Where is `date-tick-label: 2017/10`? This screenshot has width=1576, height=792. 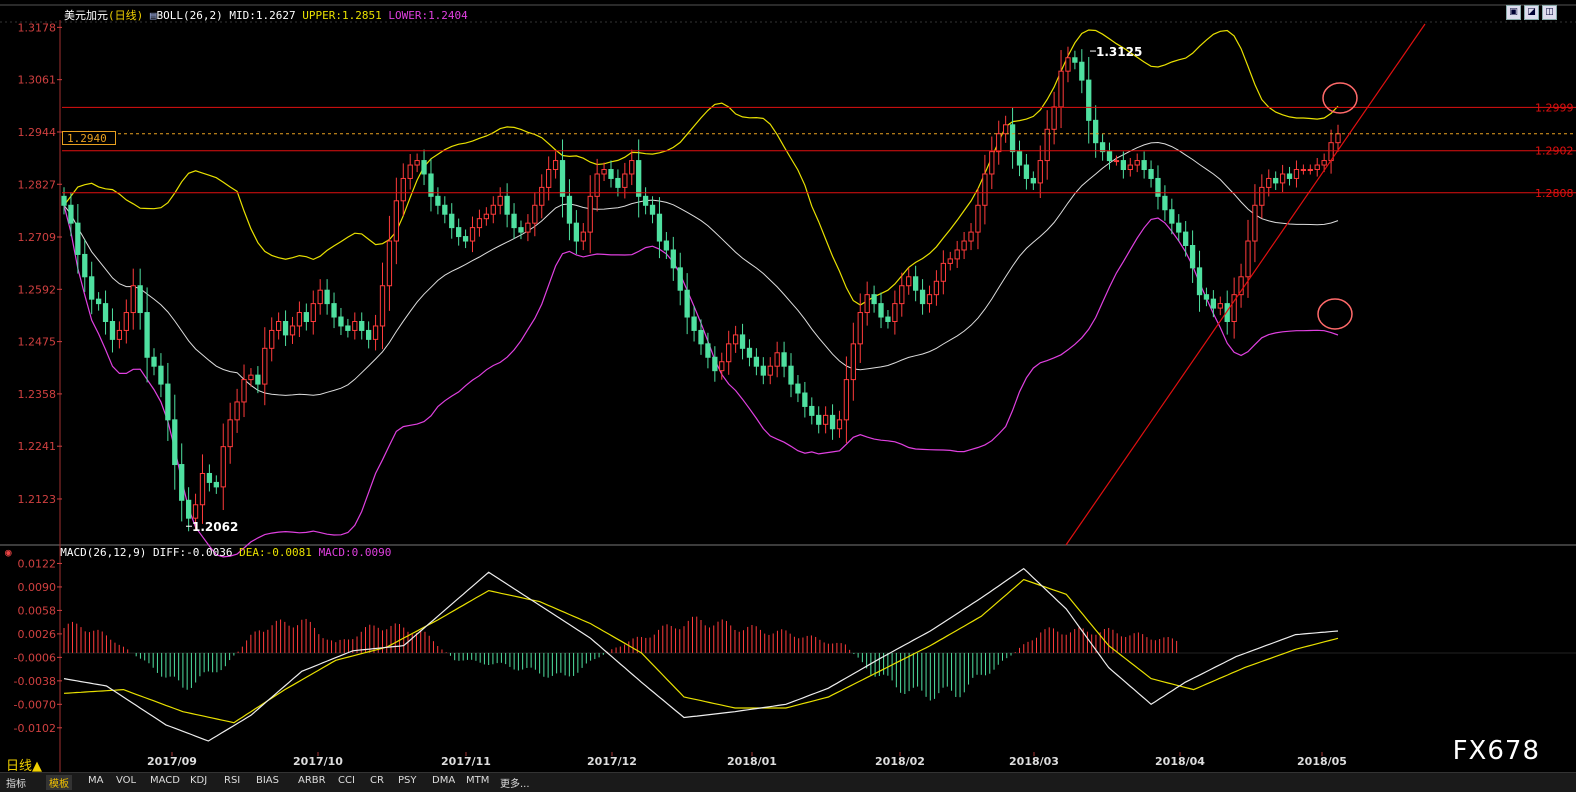
date-tick-label: 2017/10 is located at coordinates (318, 761).